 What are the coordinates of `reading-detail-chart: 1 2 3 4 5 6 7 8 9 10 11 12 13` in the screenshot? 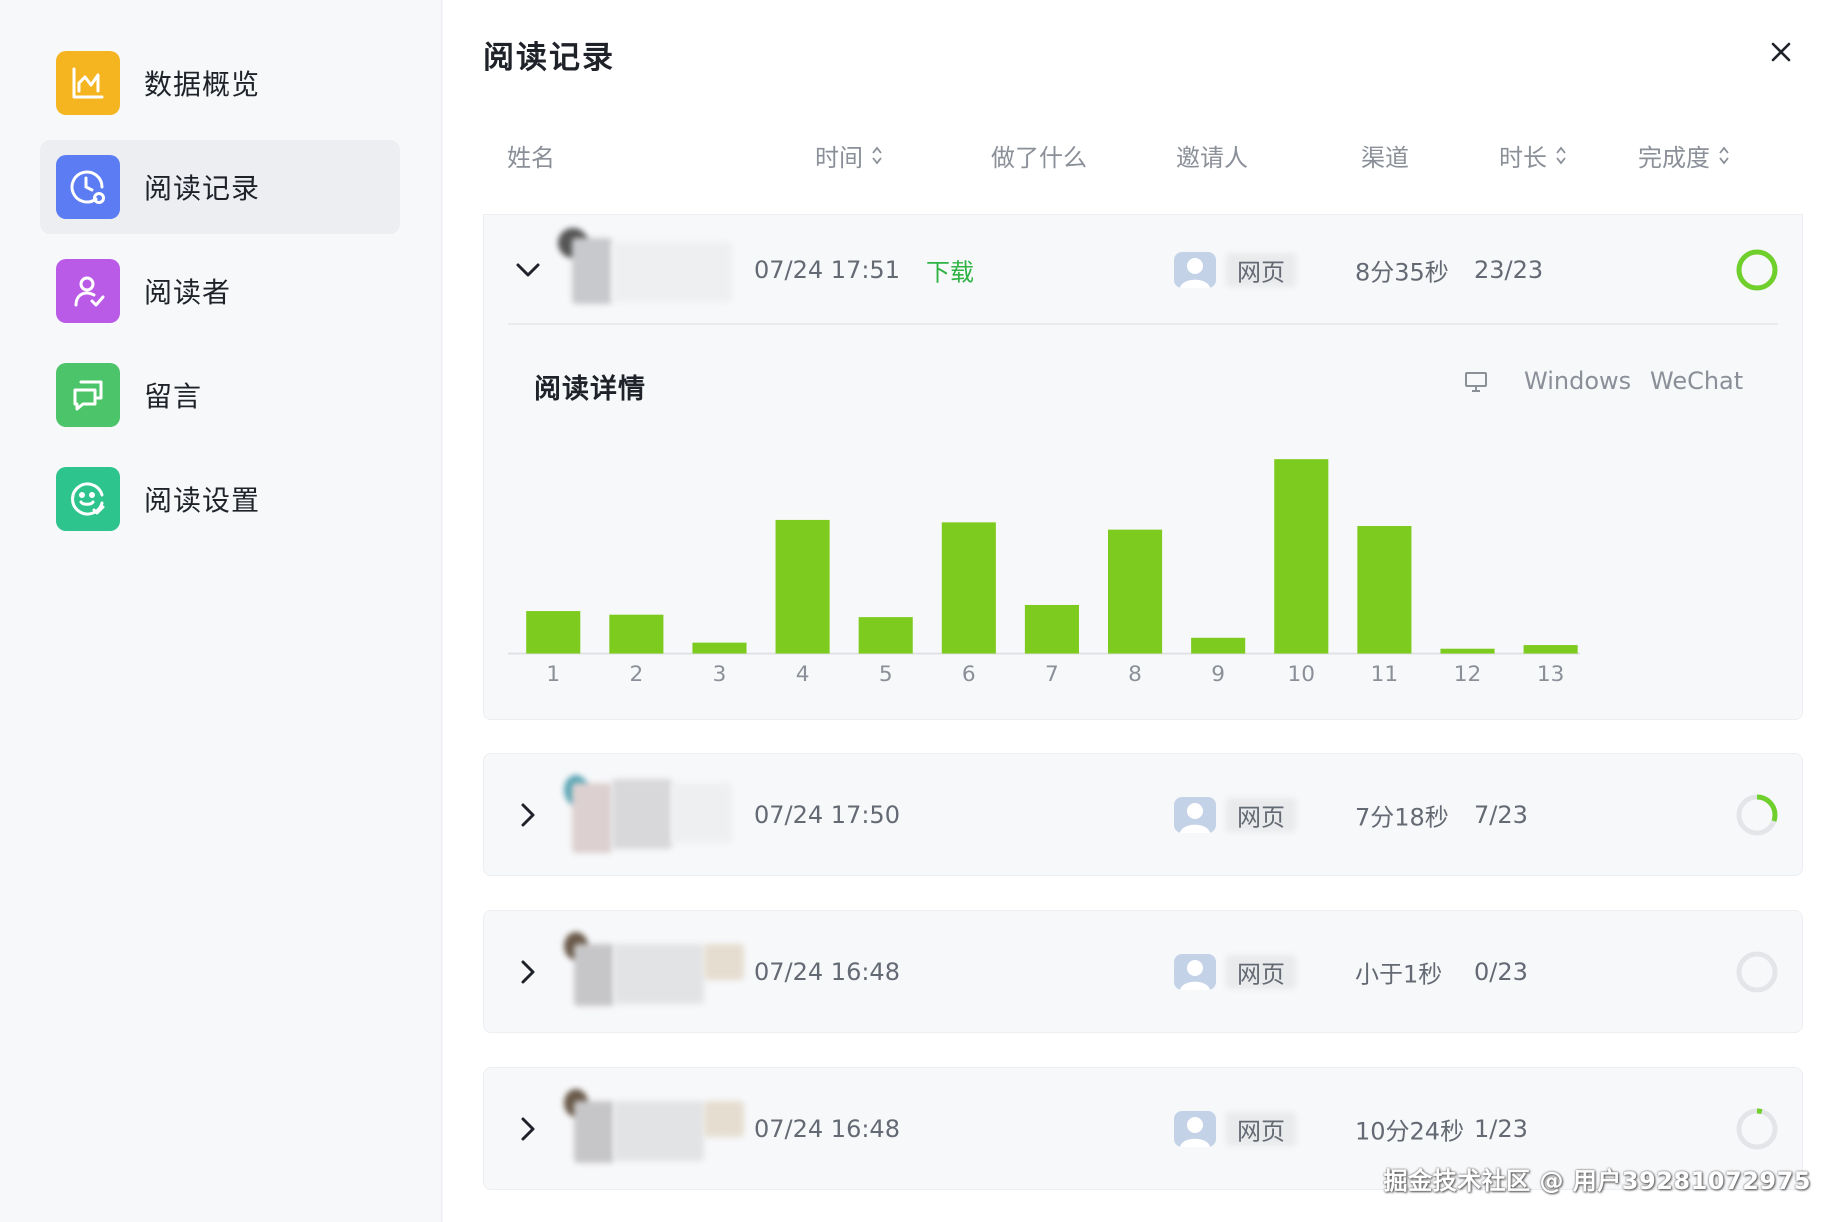 It's located at (1044, 573).